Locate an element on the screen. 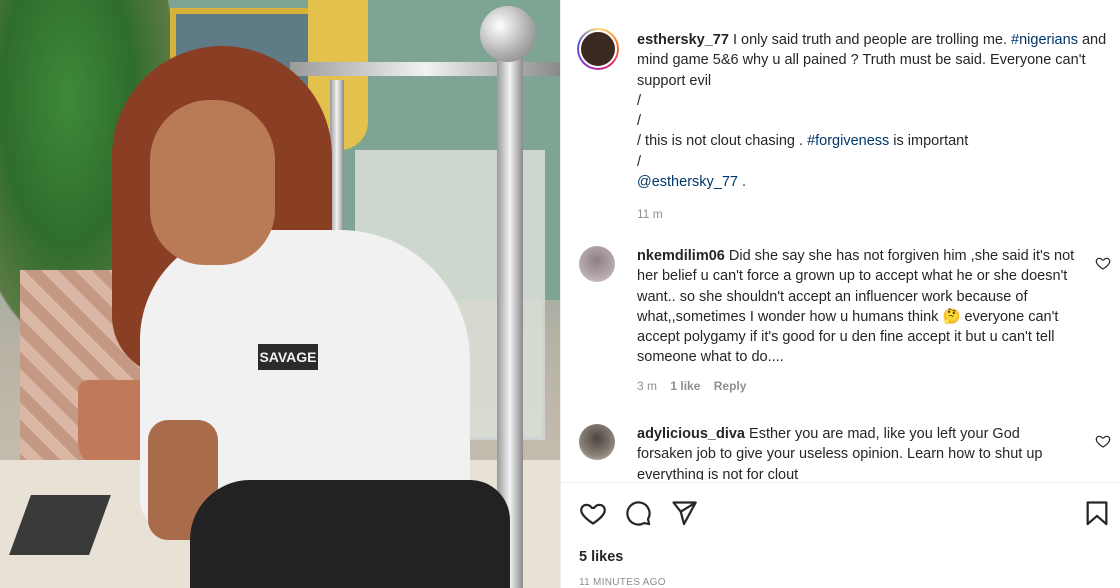 Image resolution: width=1120 pixels, height=588 pixels. comment-likes: 1 like is located at coordinates (685, 386).